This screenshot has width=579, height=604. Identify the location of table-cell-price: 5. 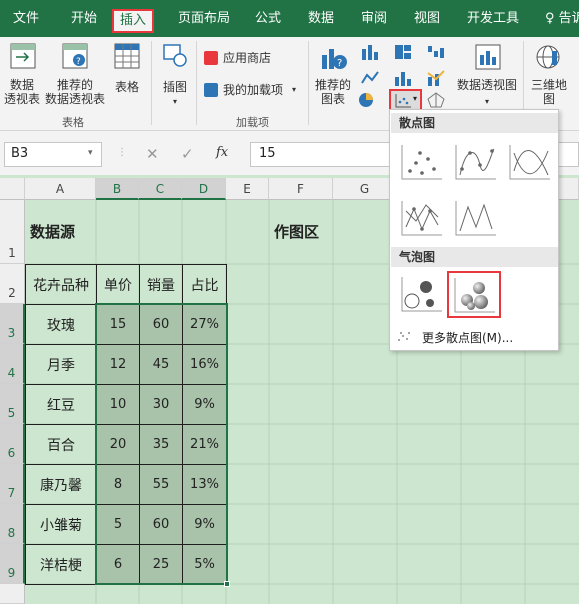
(118, 524).